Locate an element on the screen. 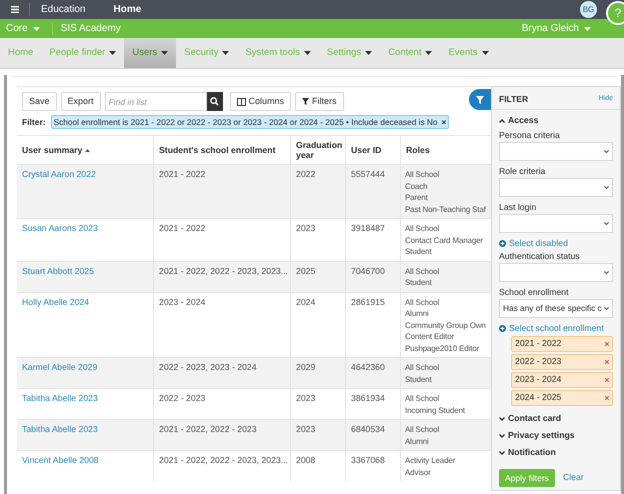 The image size is (624, 494). enrollment-tag: 2023 - 2024 is located at coordinates (562, 380).